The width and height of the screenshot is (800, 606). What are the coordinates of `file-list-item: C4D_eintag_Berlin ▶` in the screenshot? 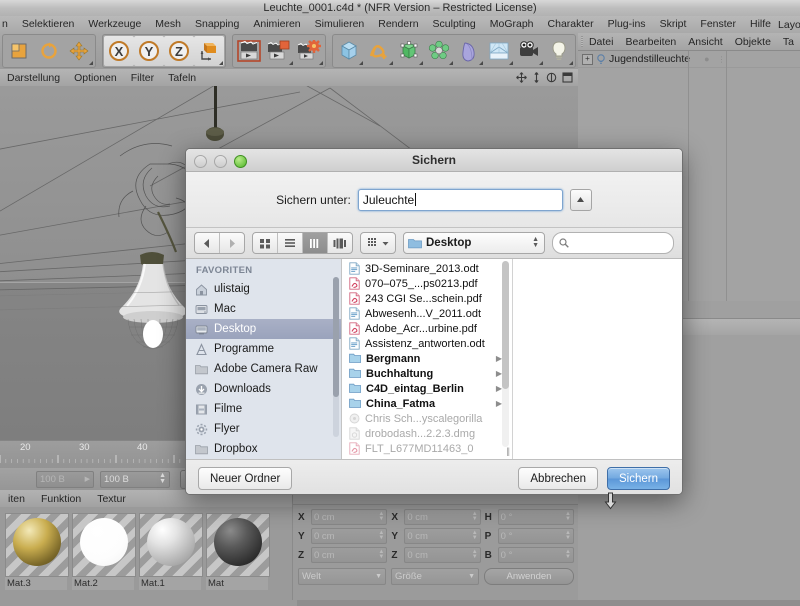 It's located at (427, 388).